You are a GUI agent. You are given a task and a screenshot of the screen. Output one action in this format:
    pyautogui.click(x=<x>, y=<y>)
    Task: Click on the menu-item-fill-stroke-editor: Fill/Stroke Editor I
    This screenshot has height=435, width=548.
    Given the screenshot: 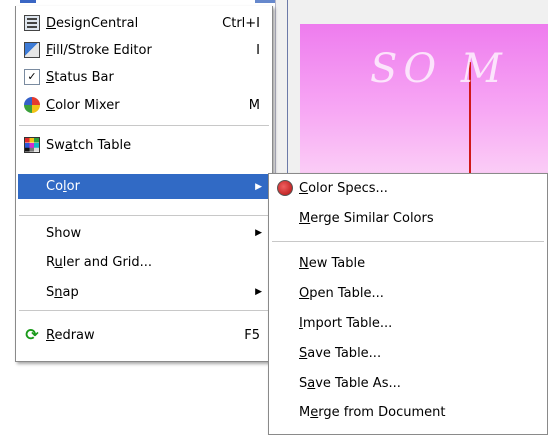 What is the action you would take?
    pyautogui.click(x=144, y=50)
    